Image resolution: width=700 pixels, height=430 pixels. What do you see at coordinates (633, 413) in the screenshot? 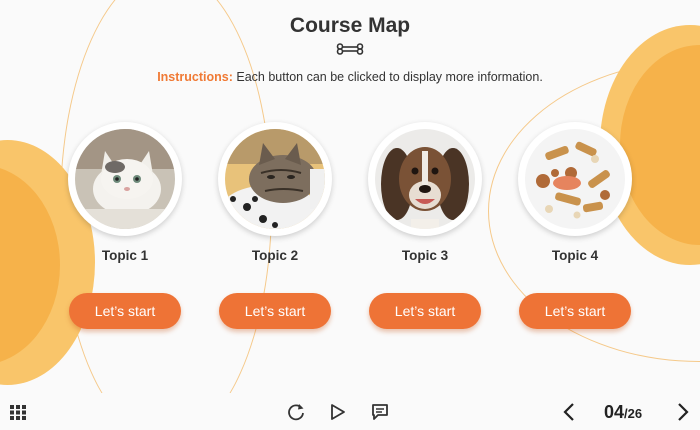
I see `total-pages: /26` at bounding box center [633, 413].